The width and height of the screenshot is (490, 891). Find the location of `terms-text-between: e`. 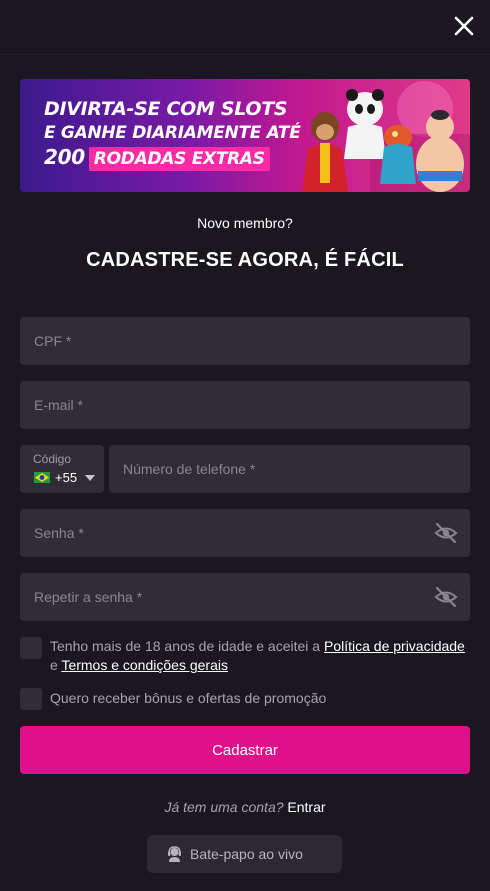

terms-text-between: e is located at coordinates (56, 665).